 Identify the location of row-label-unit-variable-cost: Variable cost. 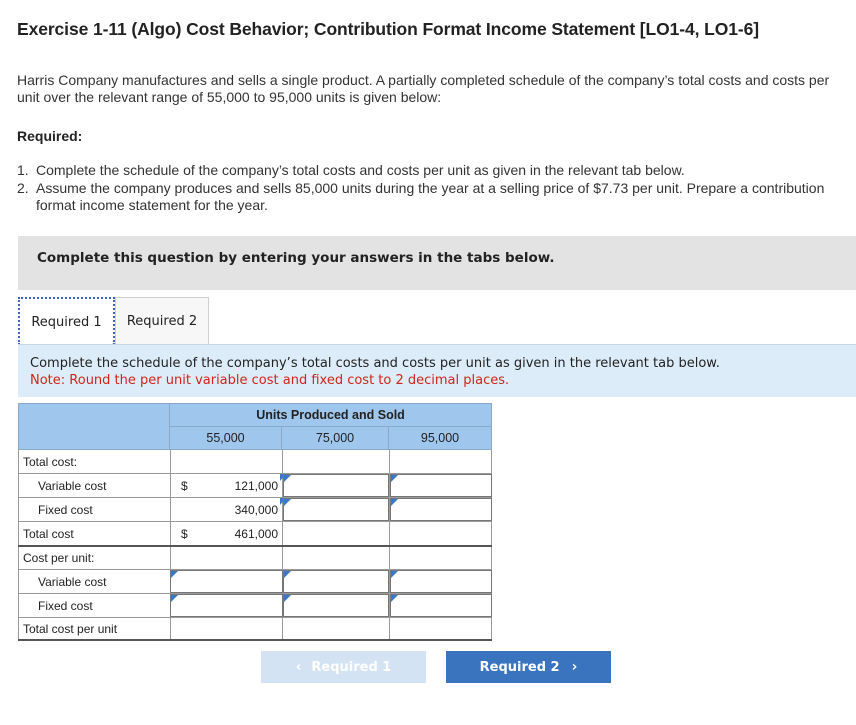
(72, 582).